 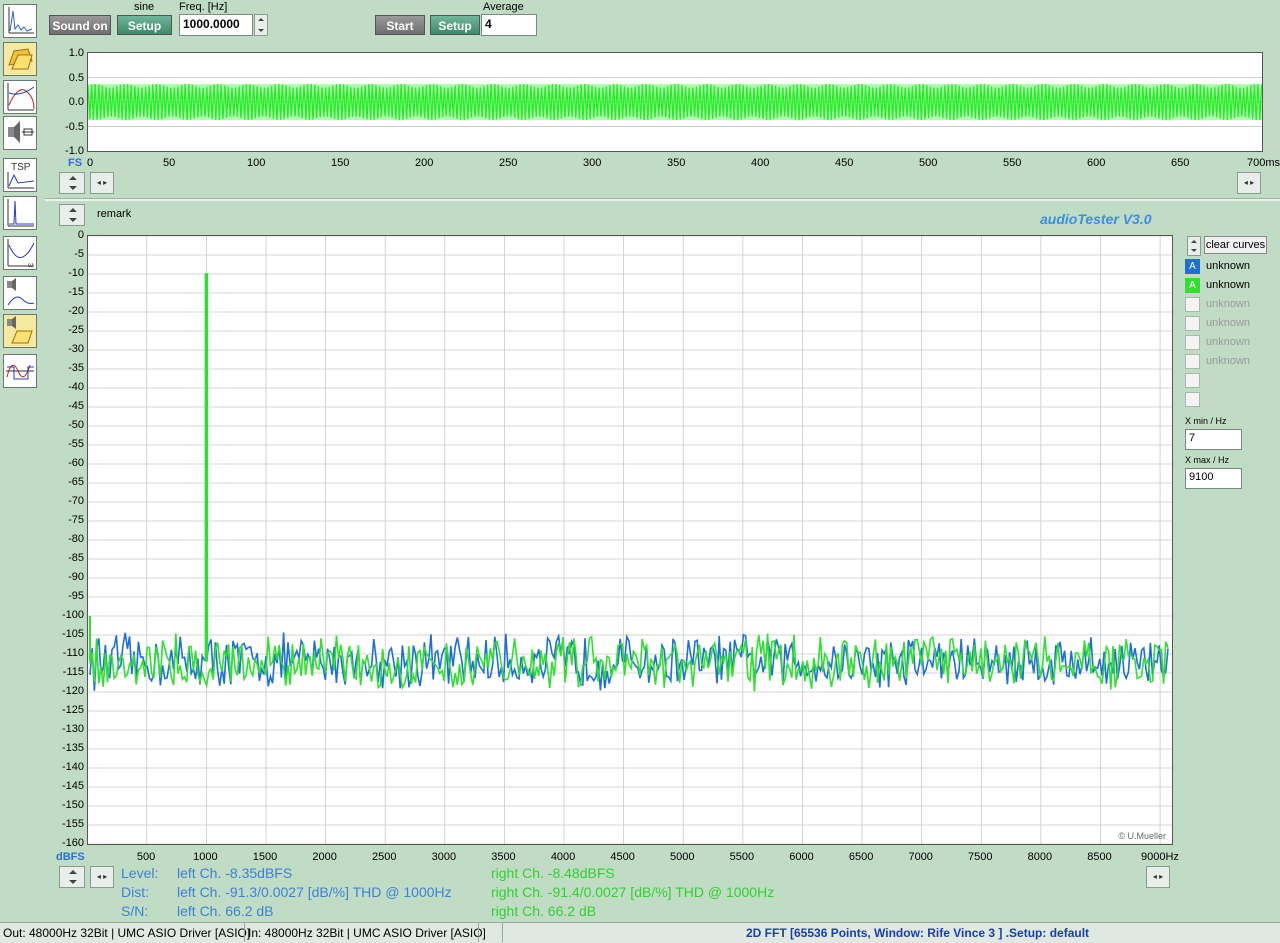 I want to click on xmin-input: 7, so click(x=1213, y=439).